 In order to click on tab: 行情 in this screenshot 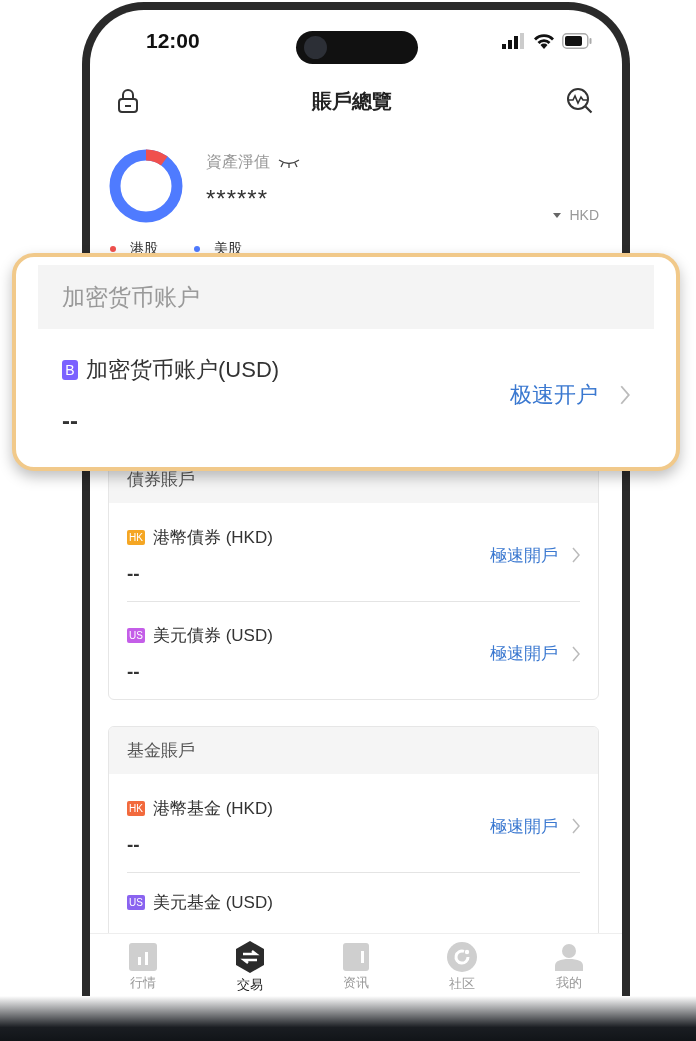, I will do `click(143, 967)`.